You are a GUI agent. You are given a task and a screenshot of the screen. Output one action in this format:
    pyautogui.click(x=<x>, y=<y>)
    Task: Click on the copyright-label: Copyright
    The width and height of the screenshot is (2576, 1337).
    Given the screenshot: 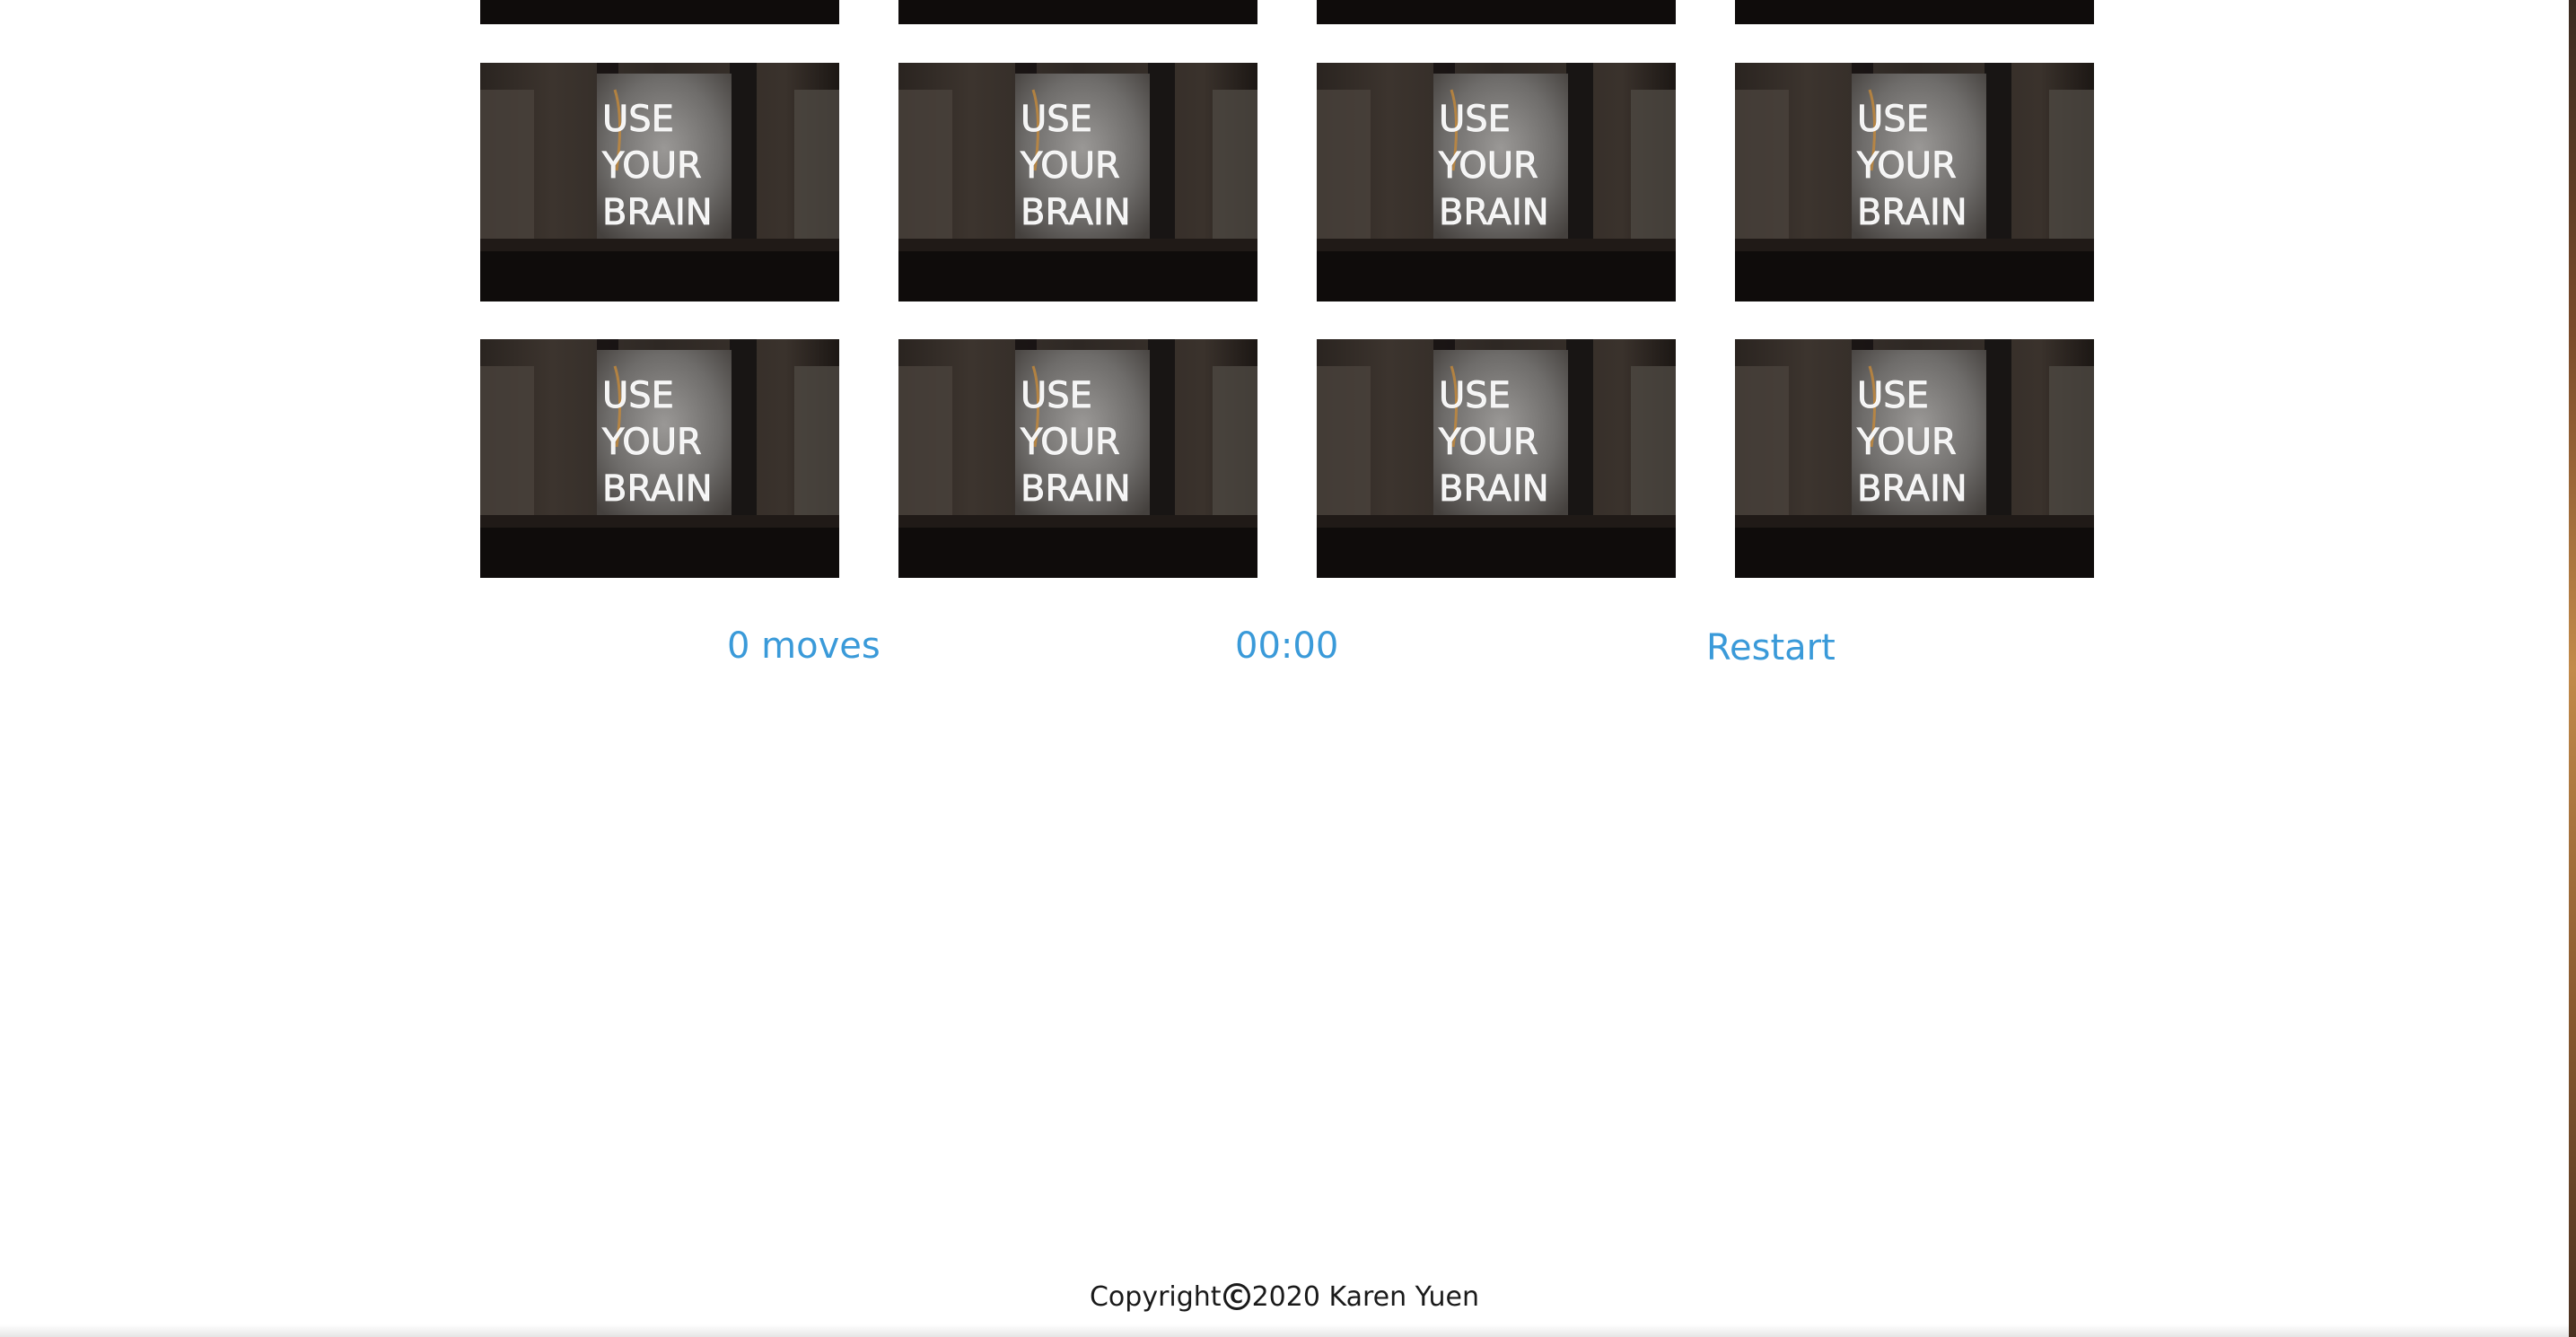 What is the action you would take?
    pyautogui.click(x=1155, y=1297)
    